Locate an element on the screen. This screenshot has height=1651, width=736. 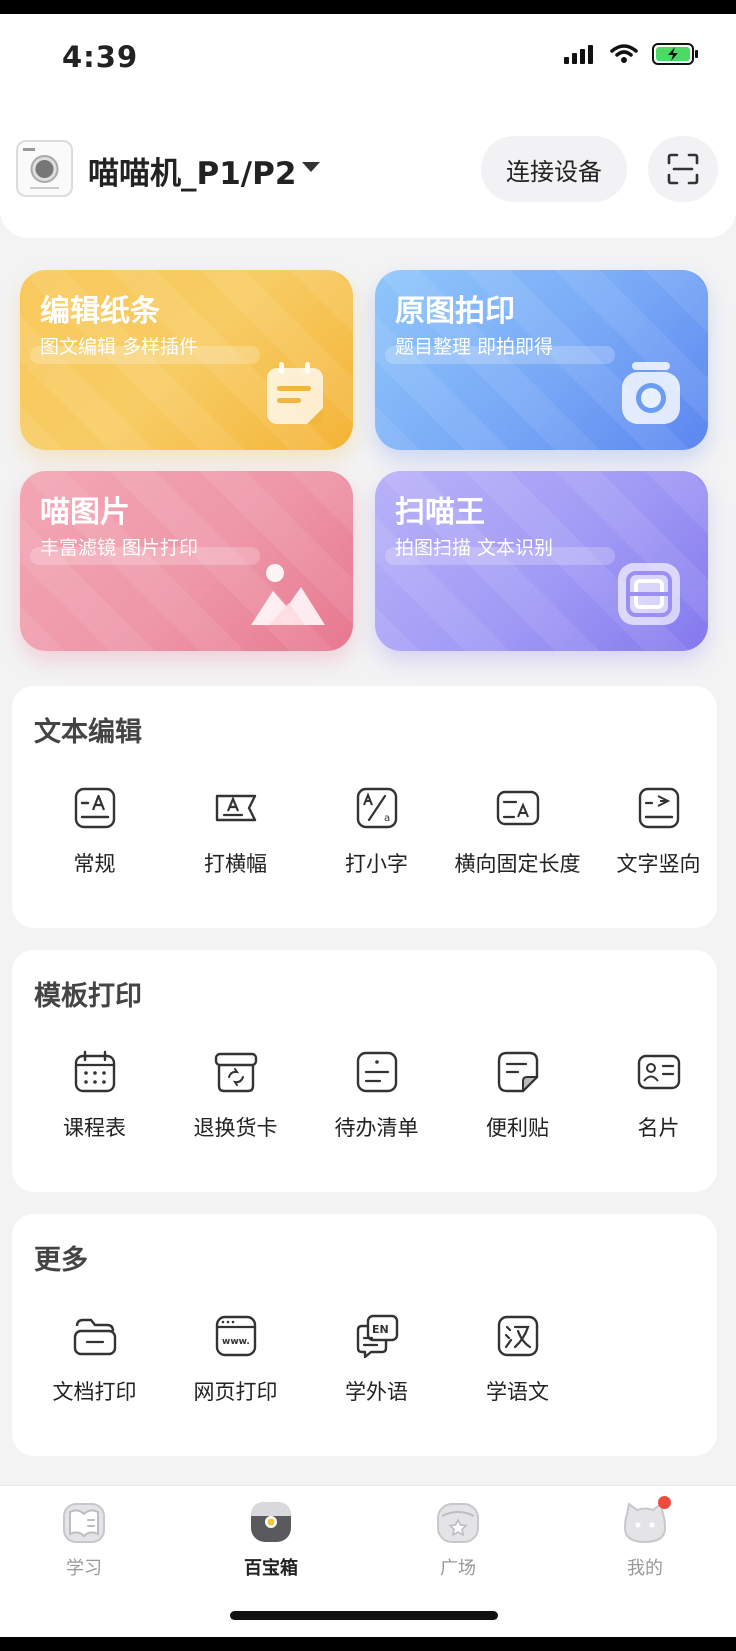
cellular-signal-icon is located at coordinates (578, 54).